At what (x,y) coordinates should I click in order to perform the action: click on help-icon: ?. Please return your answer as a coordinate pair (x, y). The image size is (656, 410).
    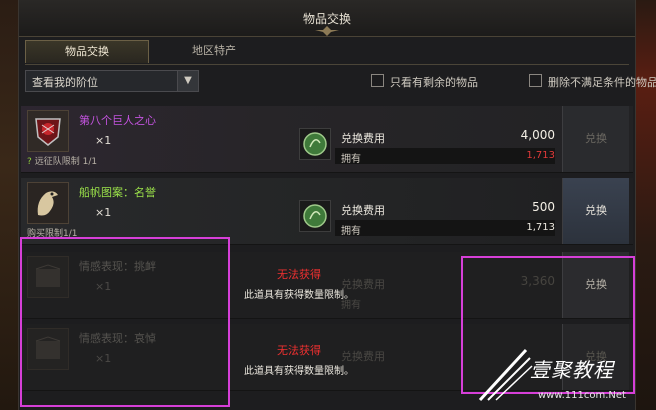
    Looking at the image, I should click on (29, 162).